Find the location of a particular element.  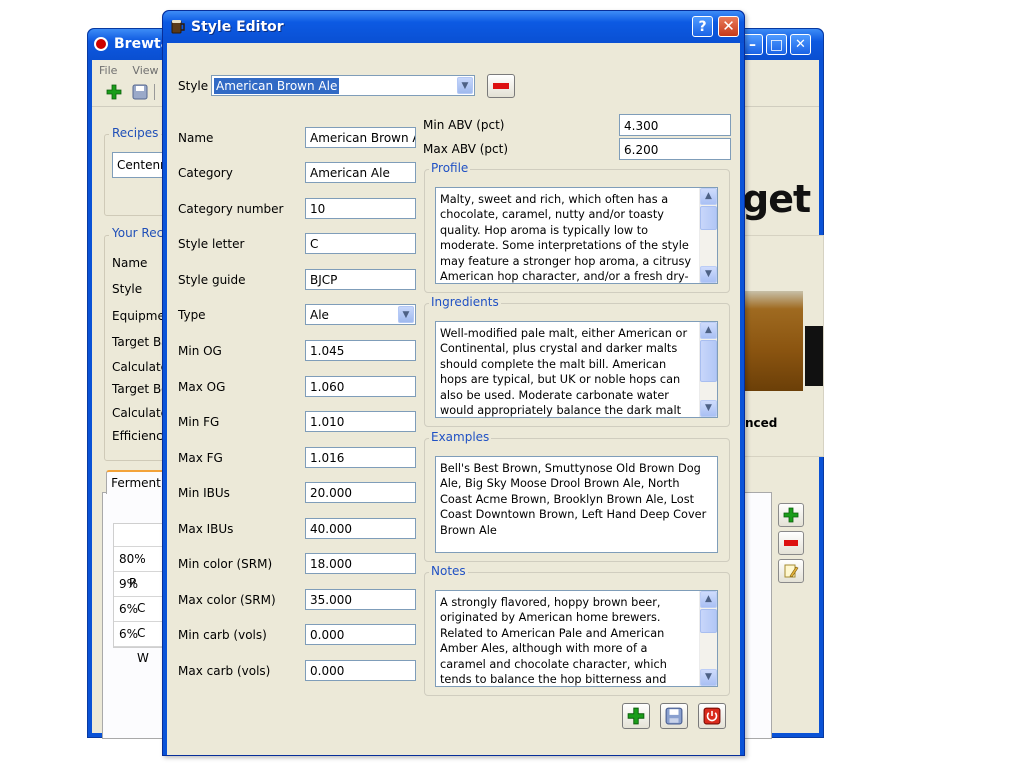

menu-view: View is located at coordinates (145, 68).